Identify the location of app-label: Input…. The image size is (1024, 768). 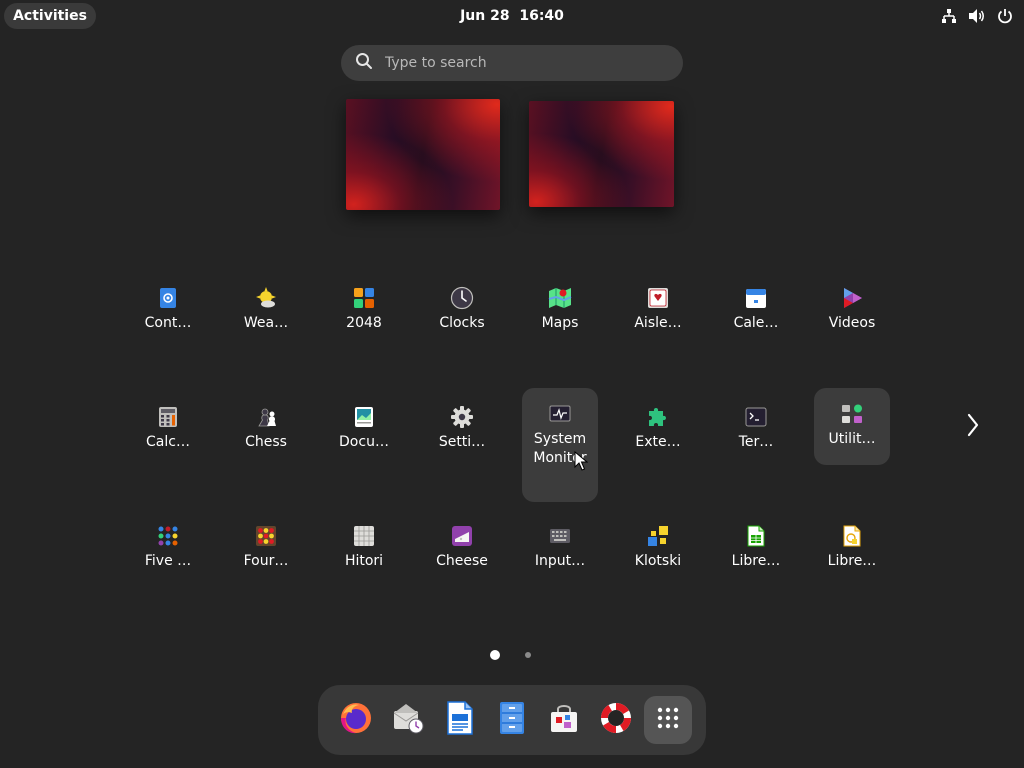
(560, 561).